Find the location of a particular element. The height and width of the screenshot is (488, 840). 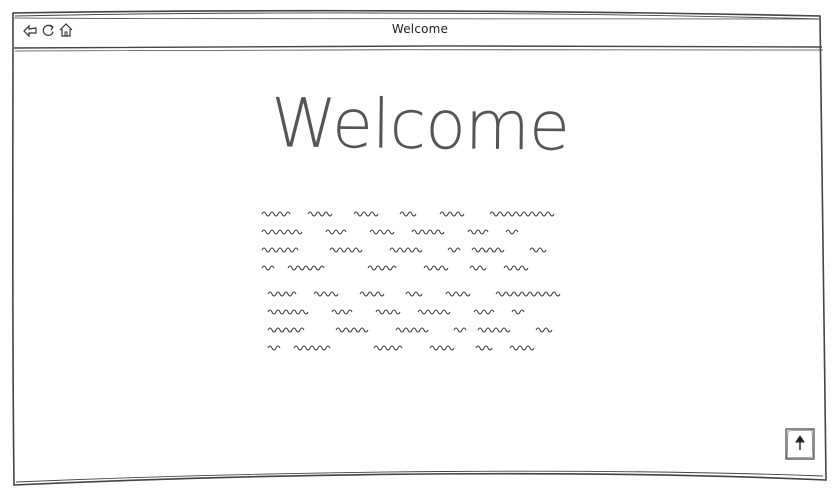

arrow-up-icon is located at coordinates (800, 442).